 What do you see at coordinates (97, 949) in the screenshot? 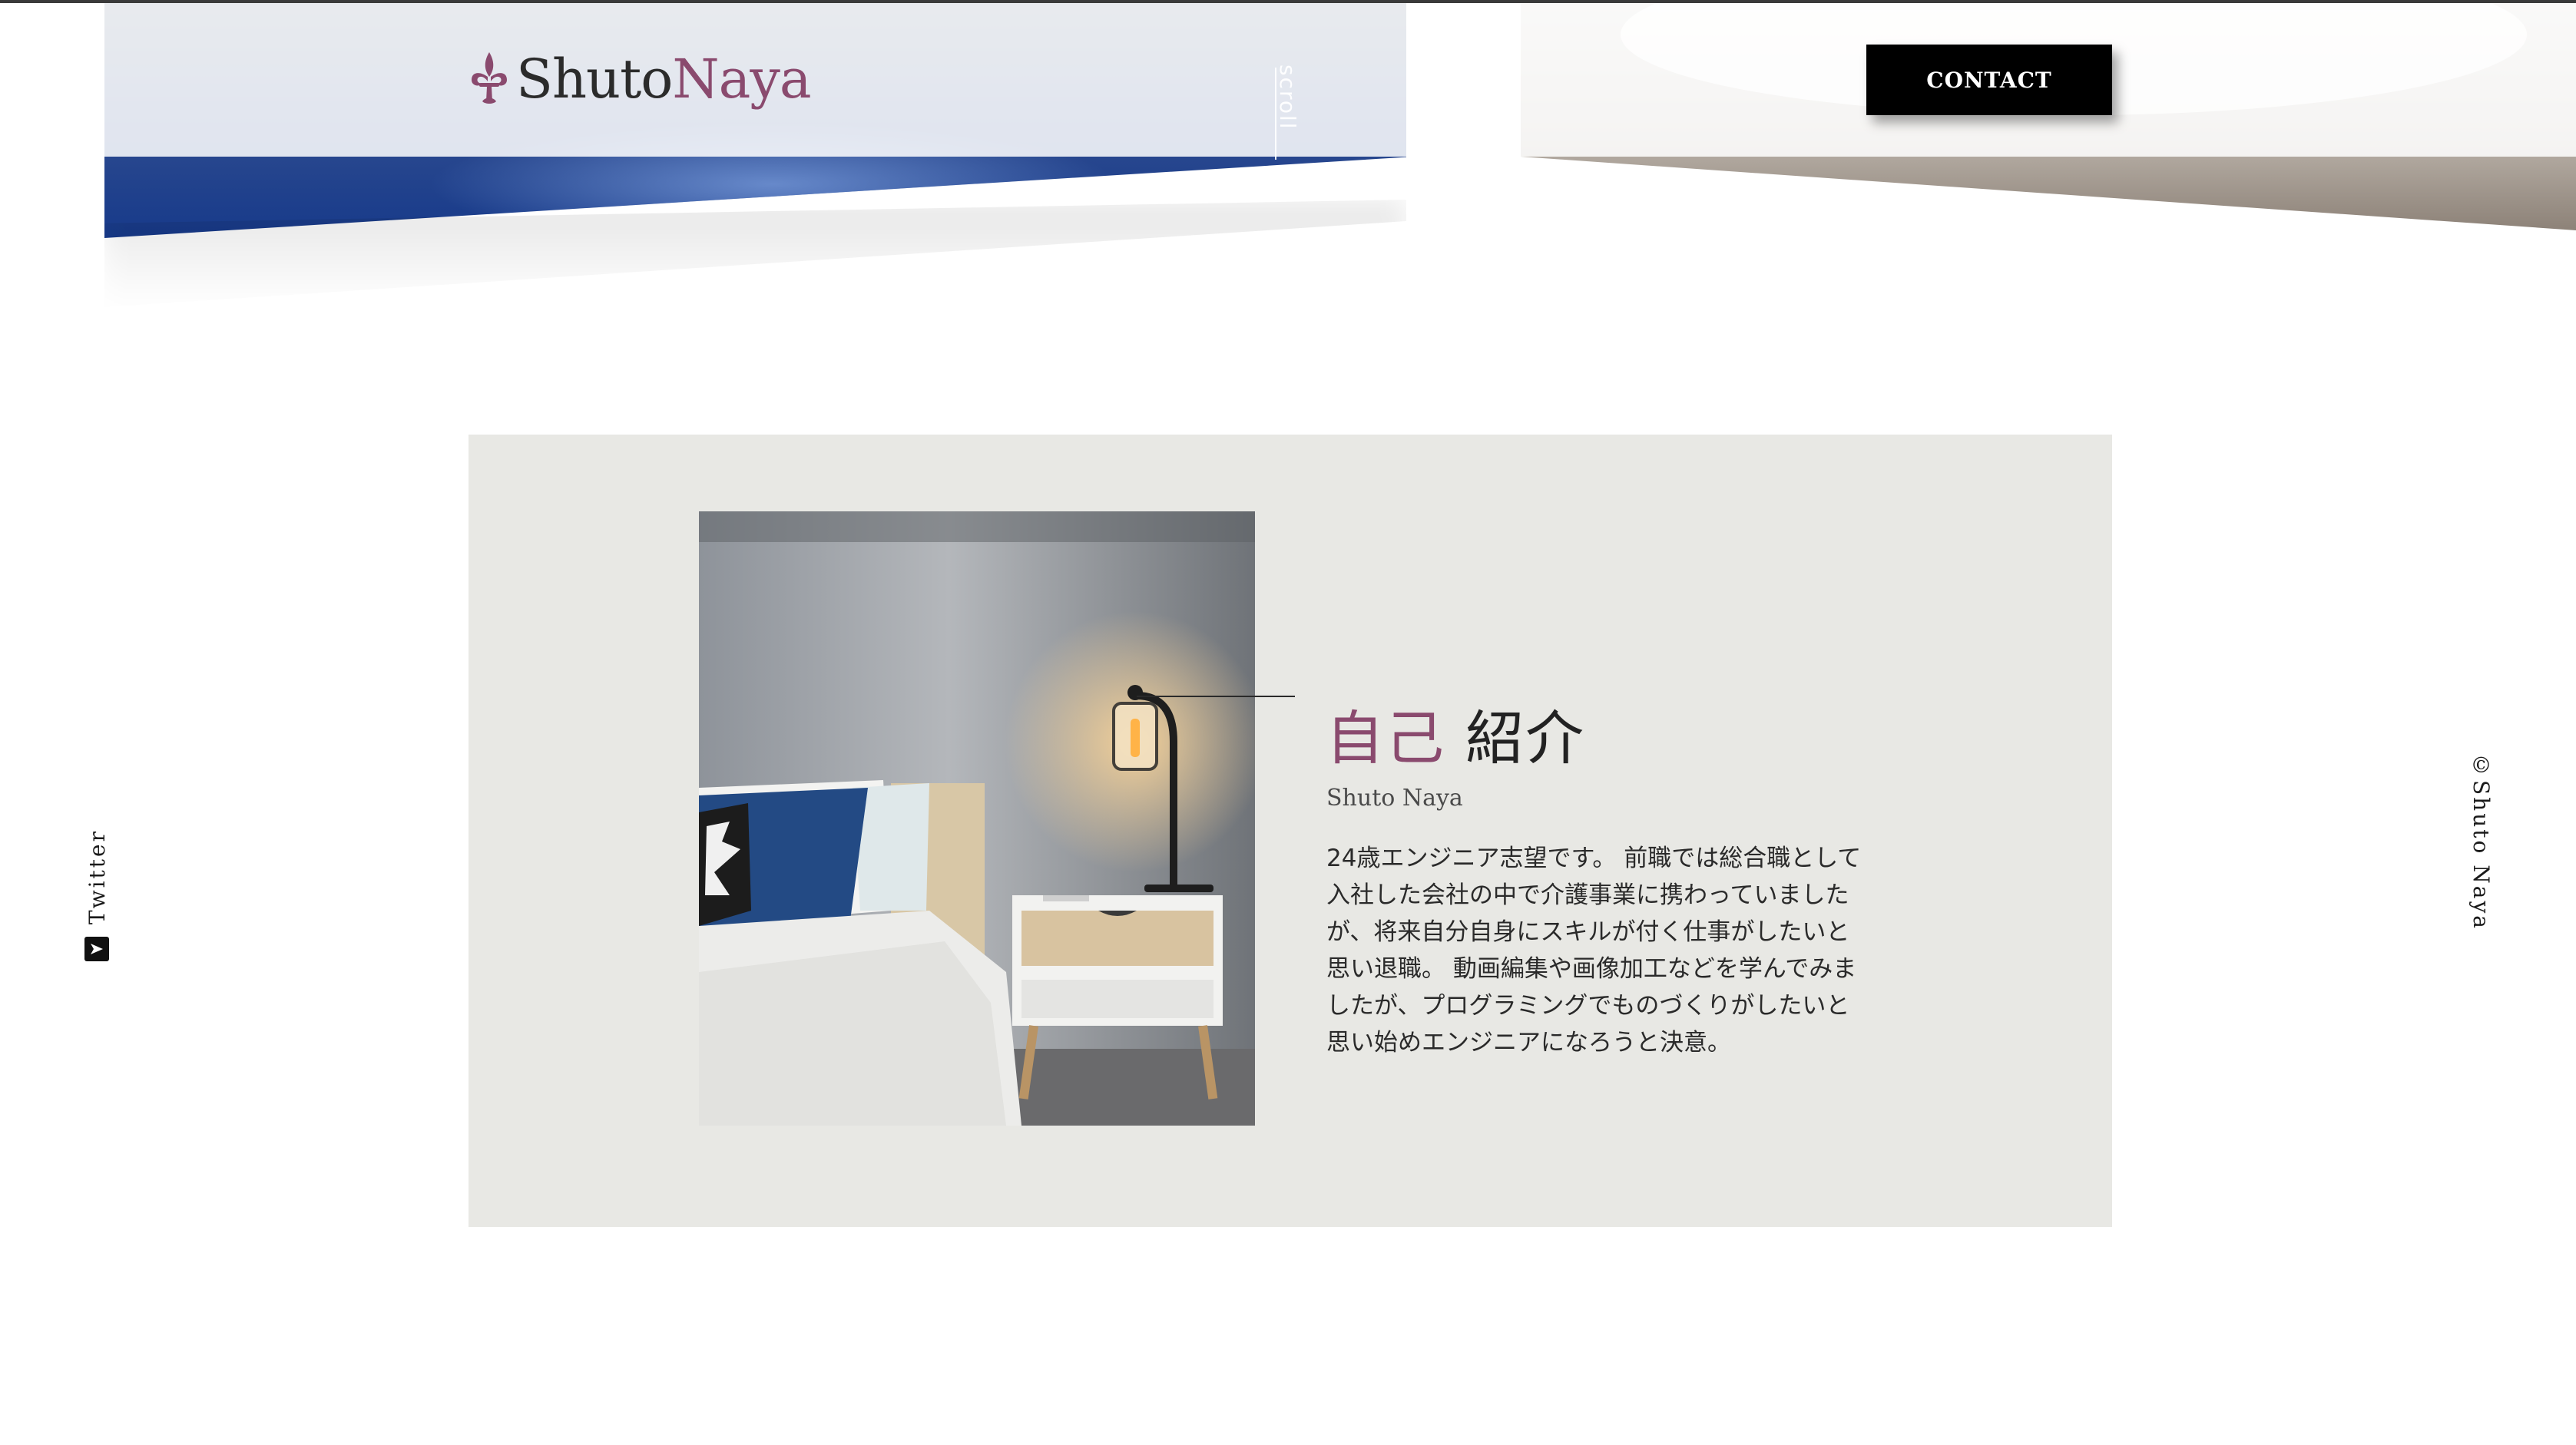
I see `twitter-icon` at bounding box center [97, 949].